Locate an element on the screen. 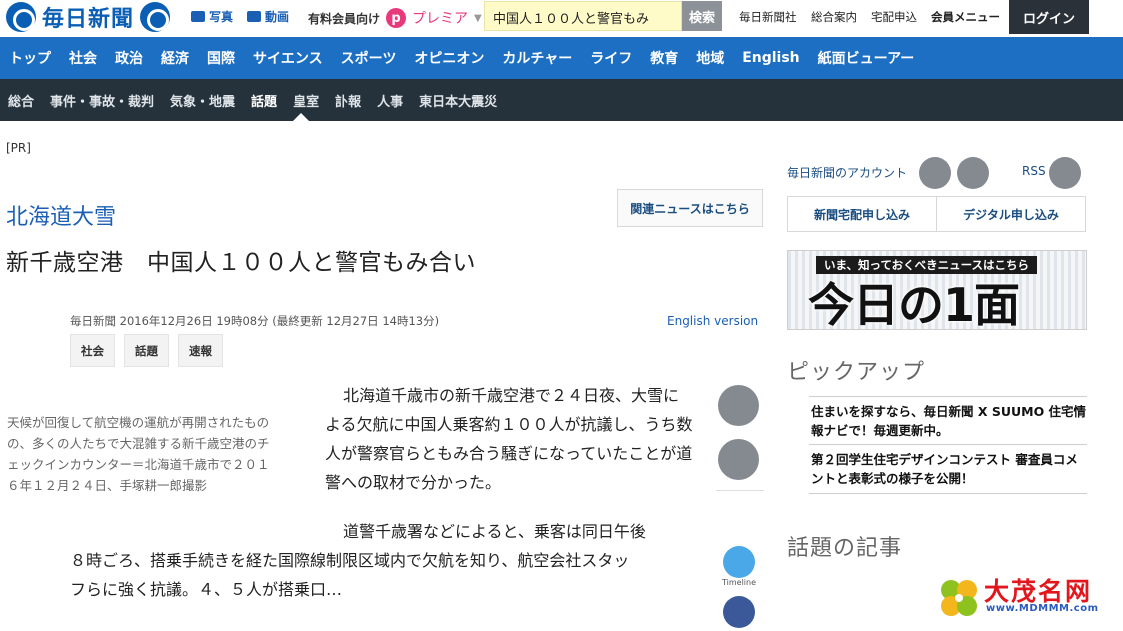  nav-item-politics: 政治 is located at coordinates (129, 58).